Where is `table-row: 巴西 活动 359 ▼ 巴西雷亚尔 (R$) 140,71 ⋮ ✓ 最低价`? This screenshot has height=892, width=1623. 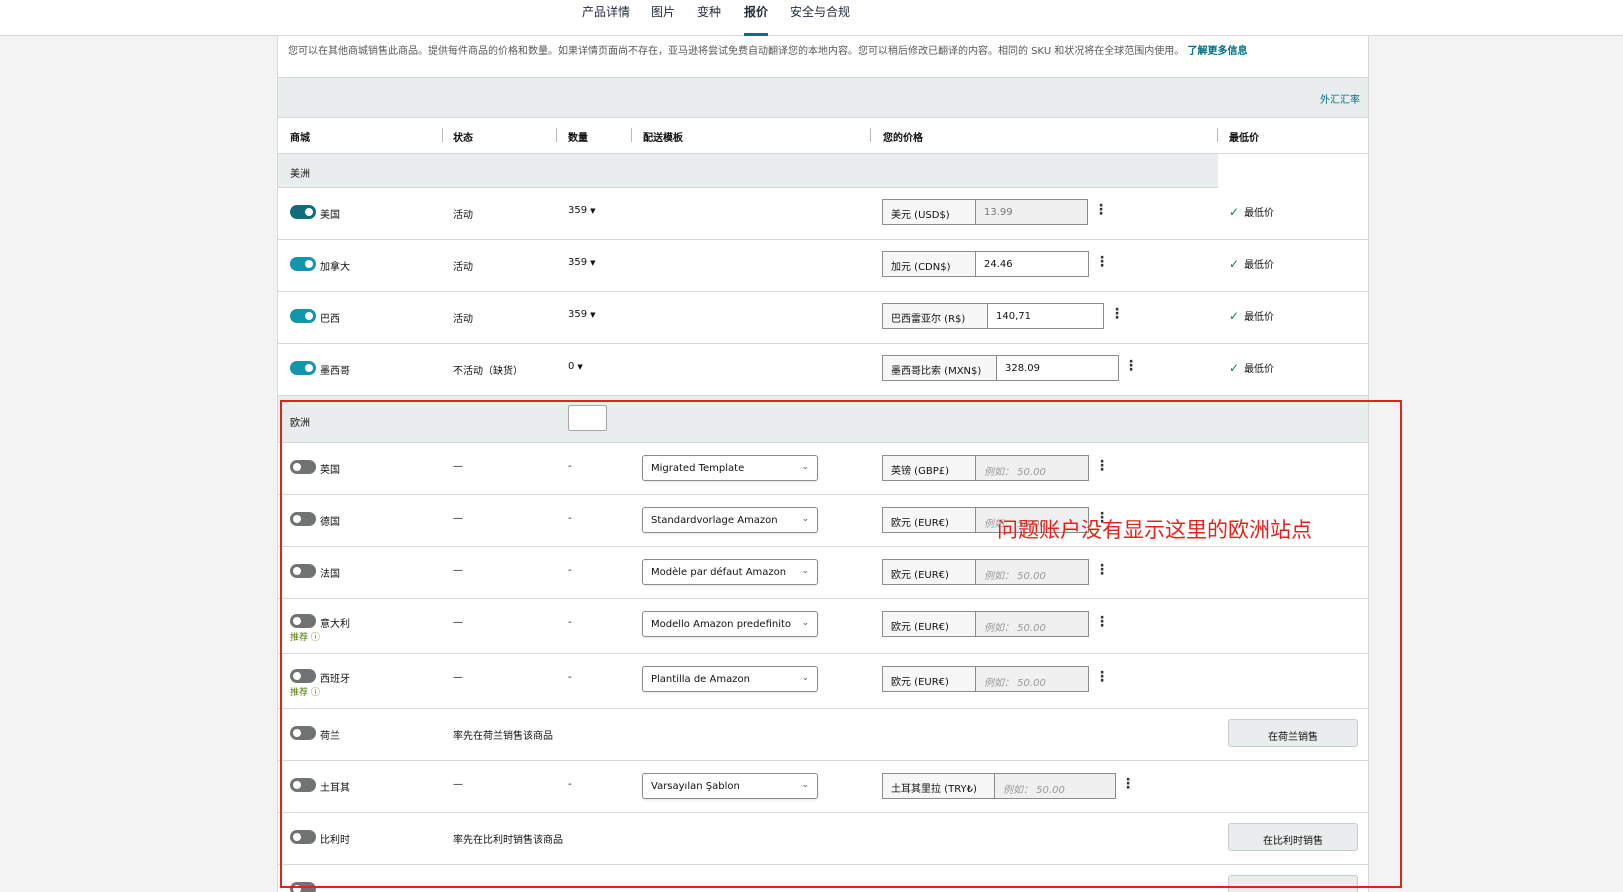 table-row: 巴西 活动 359 ▼ 巴西雷亚尔 (R$) 140,71 ⋮ ✓ 最低价 is located at coordinates (823, 318).